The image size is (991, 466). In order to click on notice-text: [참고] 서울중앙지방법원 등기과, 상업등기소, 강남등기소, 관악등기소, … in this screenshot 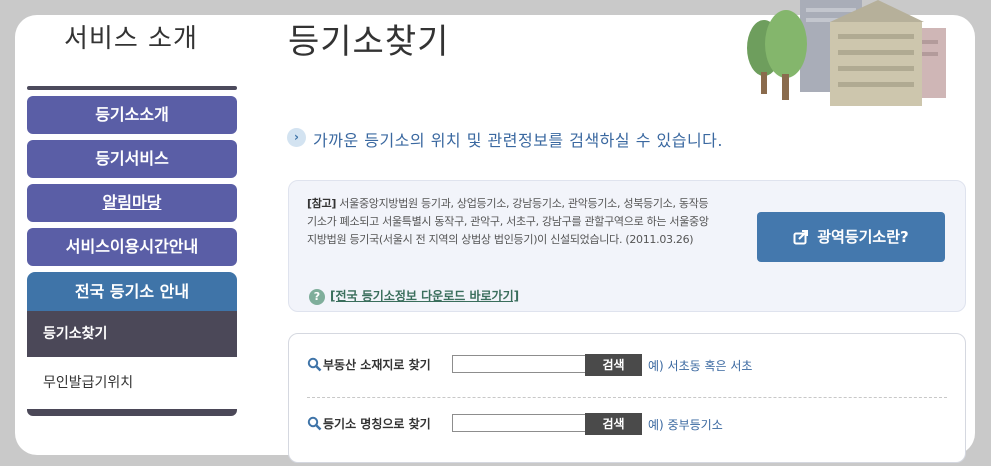, I will do `click(510, 222)`.